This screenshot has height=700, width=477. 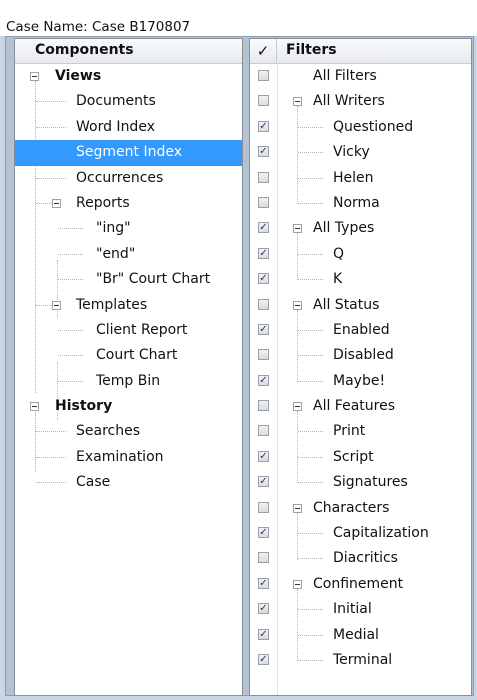 I want to click on components-header: Components, so click(x=128, y=51).